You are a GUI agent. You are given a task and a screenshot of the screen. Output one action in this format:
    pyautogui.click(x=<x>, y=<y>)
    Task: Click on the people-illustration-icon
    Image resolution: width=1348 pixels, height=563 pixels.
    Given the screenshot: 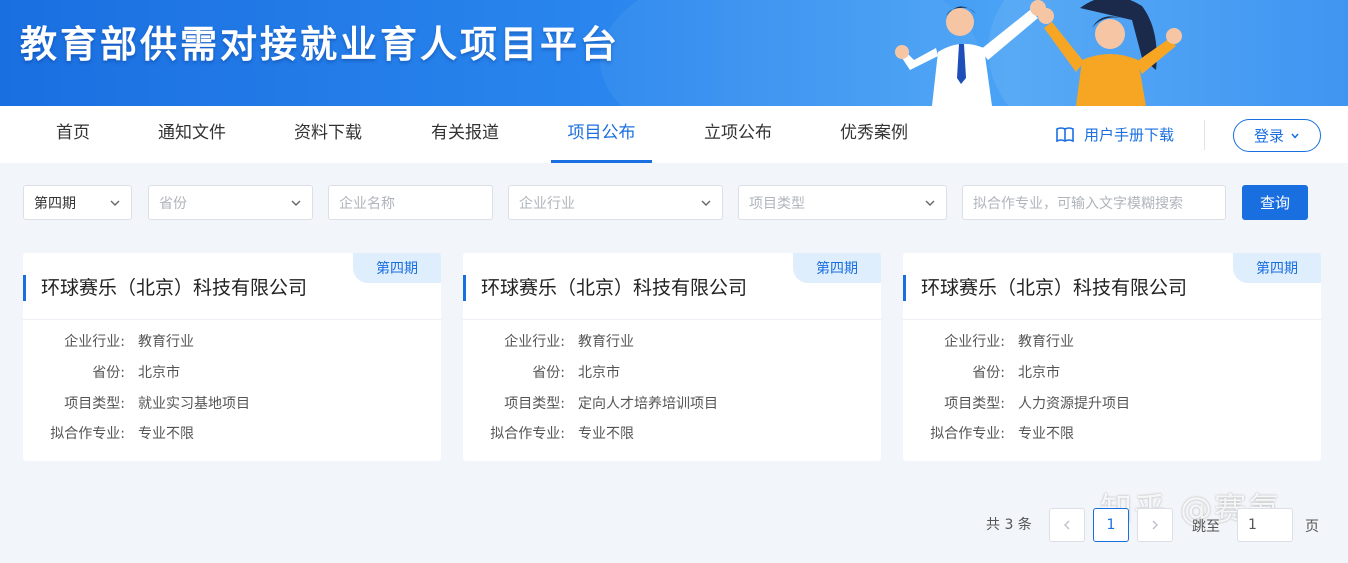 What is the action you would take?
    pyautogui.click(x=1038, y=53)
    